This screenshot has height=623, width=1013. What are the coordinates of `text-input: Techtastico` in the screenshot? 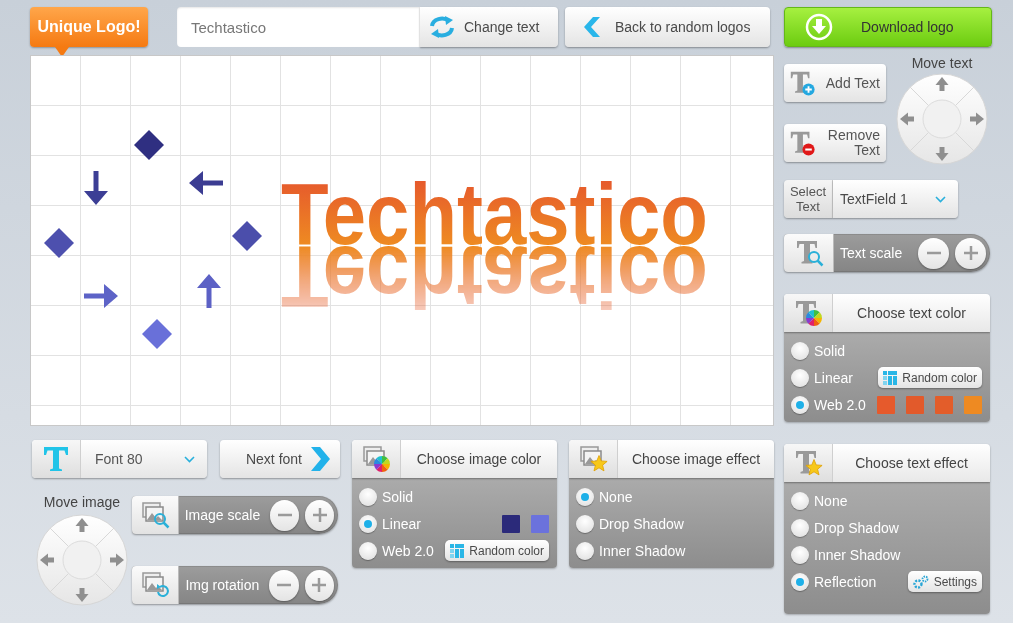 It's located at (298, 27).